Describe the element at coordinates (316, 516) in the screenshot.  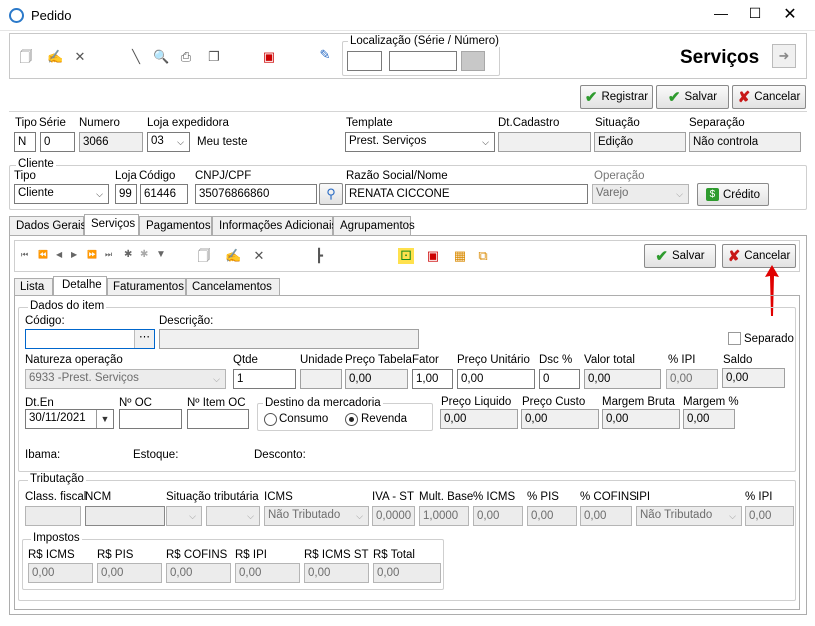
I see `icms-select: Não Tributado ⌵` at that location.